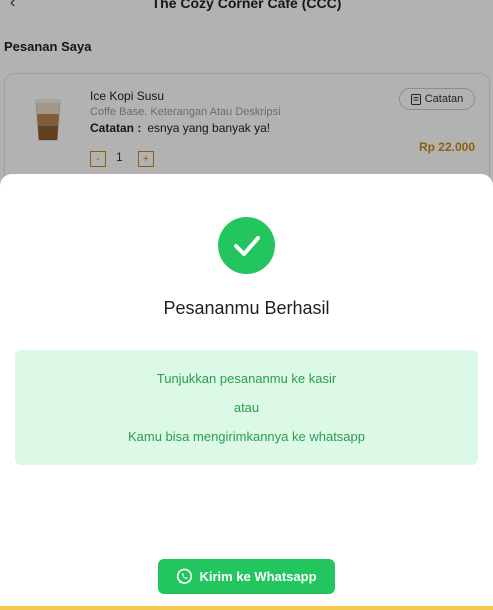  Describe the element at coordinates (246, 608) in the screenshot. I see `bottom-accent-bar` at that location.